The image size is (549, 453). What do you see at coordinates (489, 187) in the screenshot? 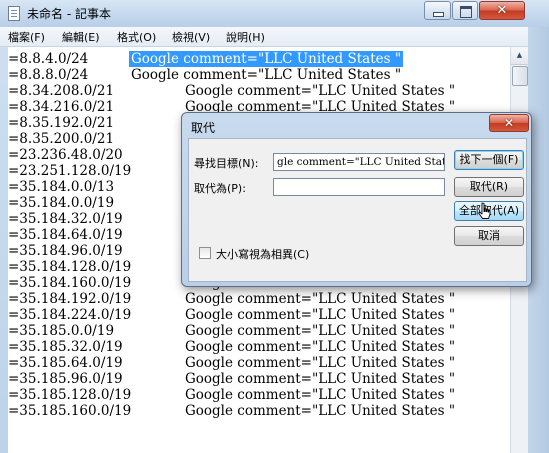
I see `replace-button: 取代(R)` at bounding box center [489, 187].